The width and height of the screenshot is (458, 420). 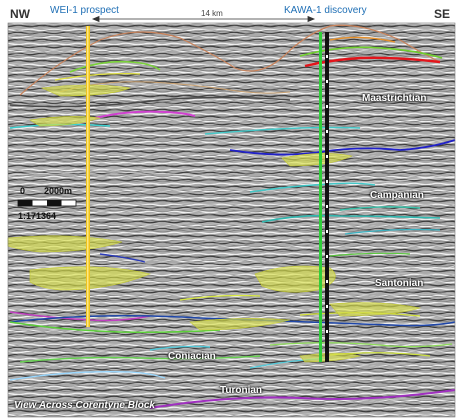 What do you see at coordinates (23, 191) in the screenshot?
I see `scale-zero-label: 0` at bounding box center [23, 191].